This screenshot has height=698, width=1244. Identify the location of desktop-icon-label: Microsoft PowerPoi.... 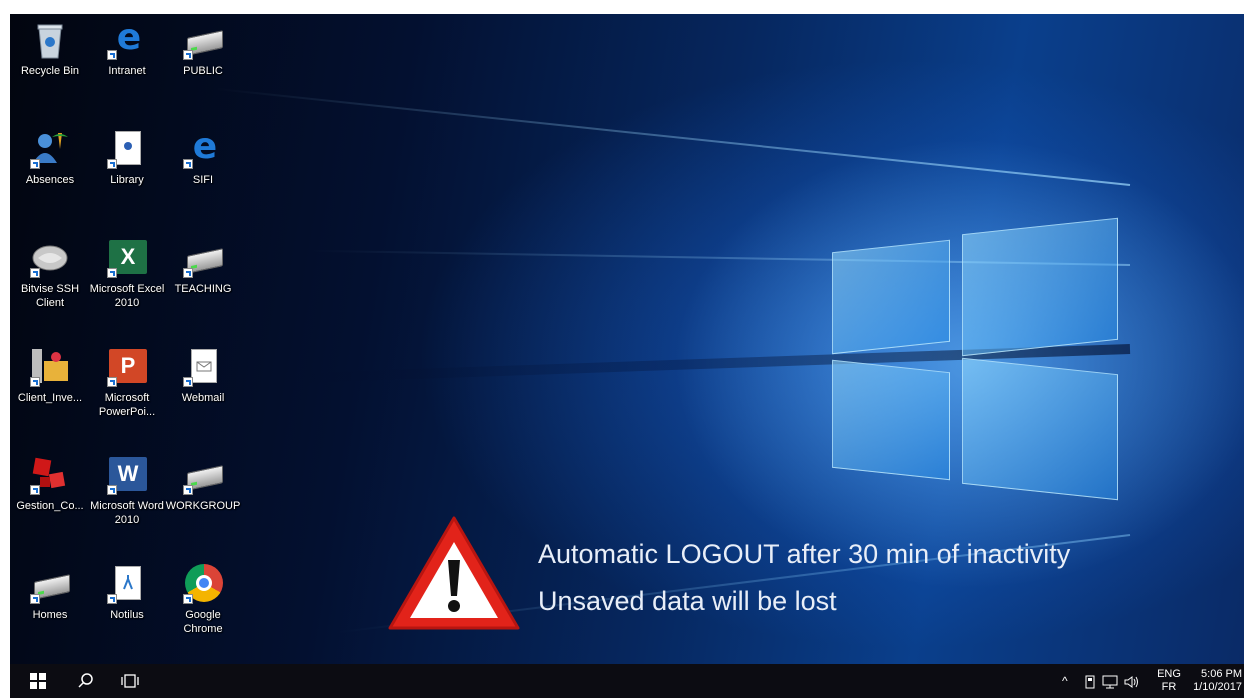
(127, 405).